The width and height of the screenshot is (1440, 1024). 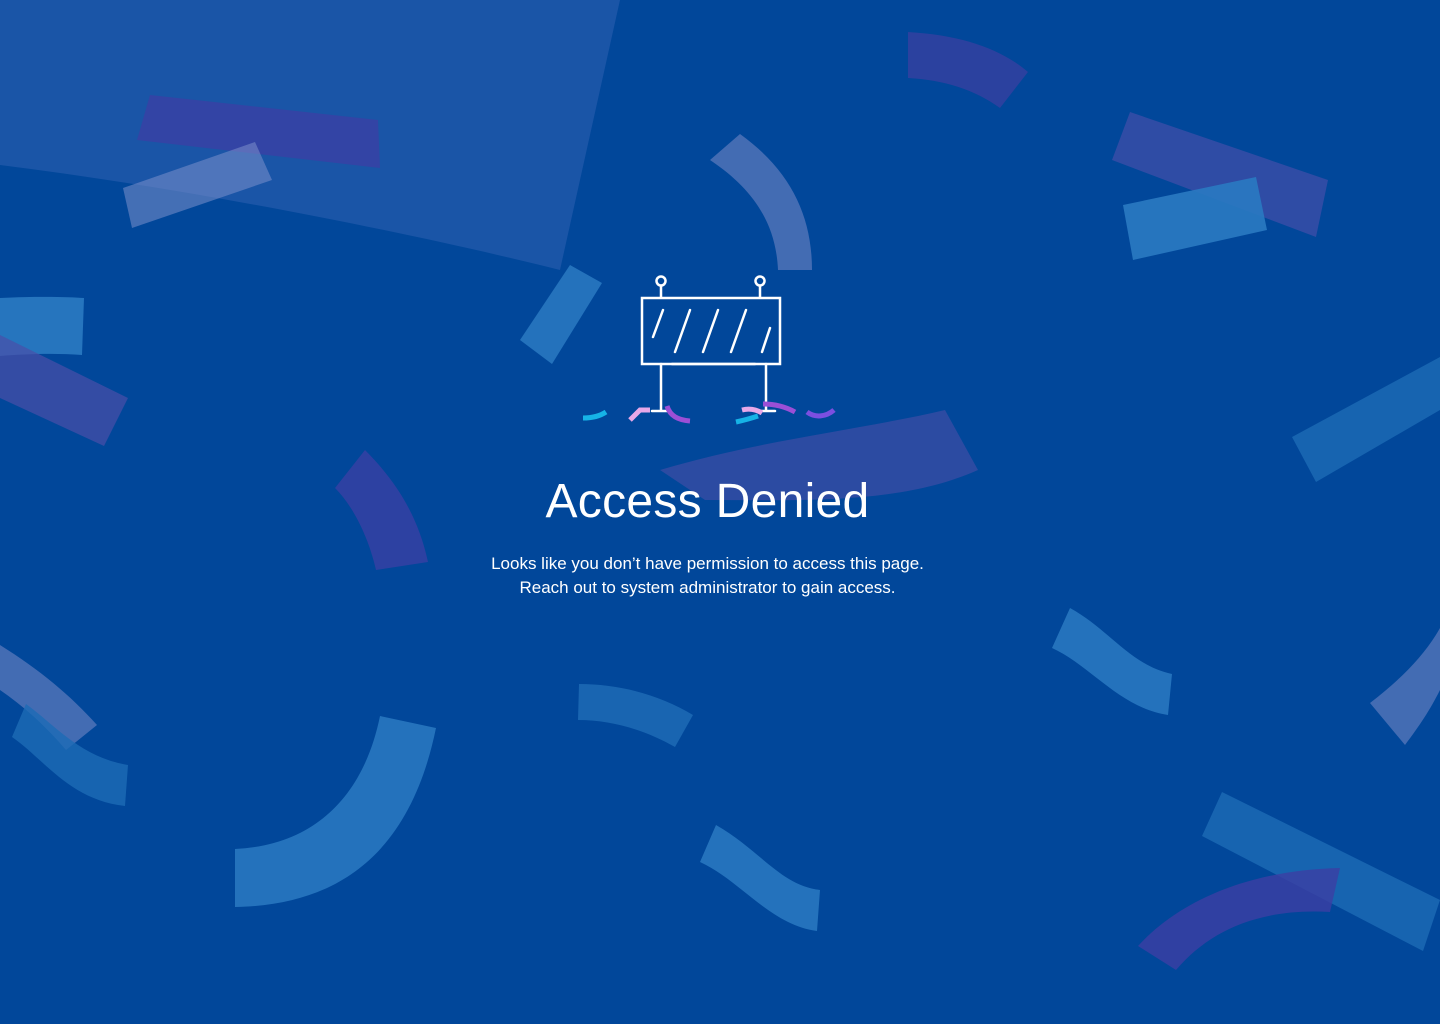 I want to click on page-title: Access Denied, so click(x=707, y=501).